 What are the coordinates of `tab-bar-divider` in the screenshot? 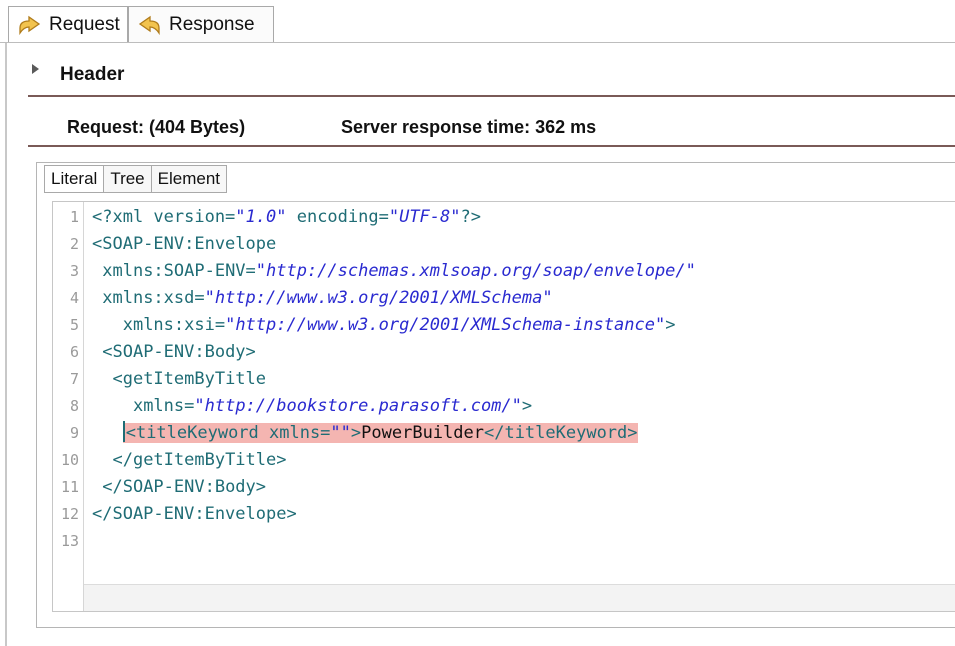 It's located at (477, 42).